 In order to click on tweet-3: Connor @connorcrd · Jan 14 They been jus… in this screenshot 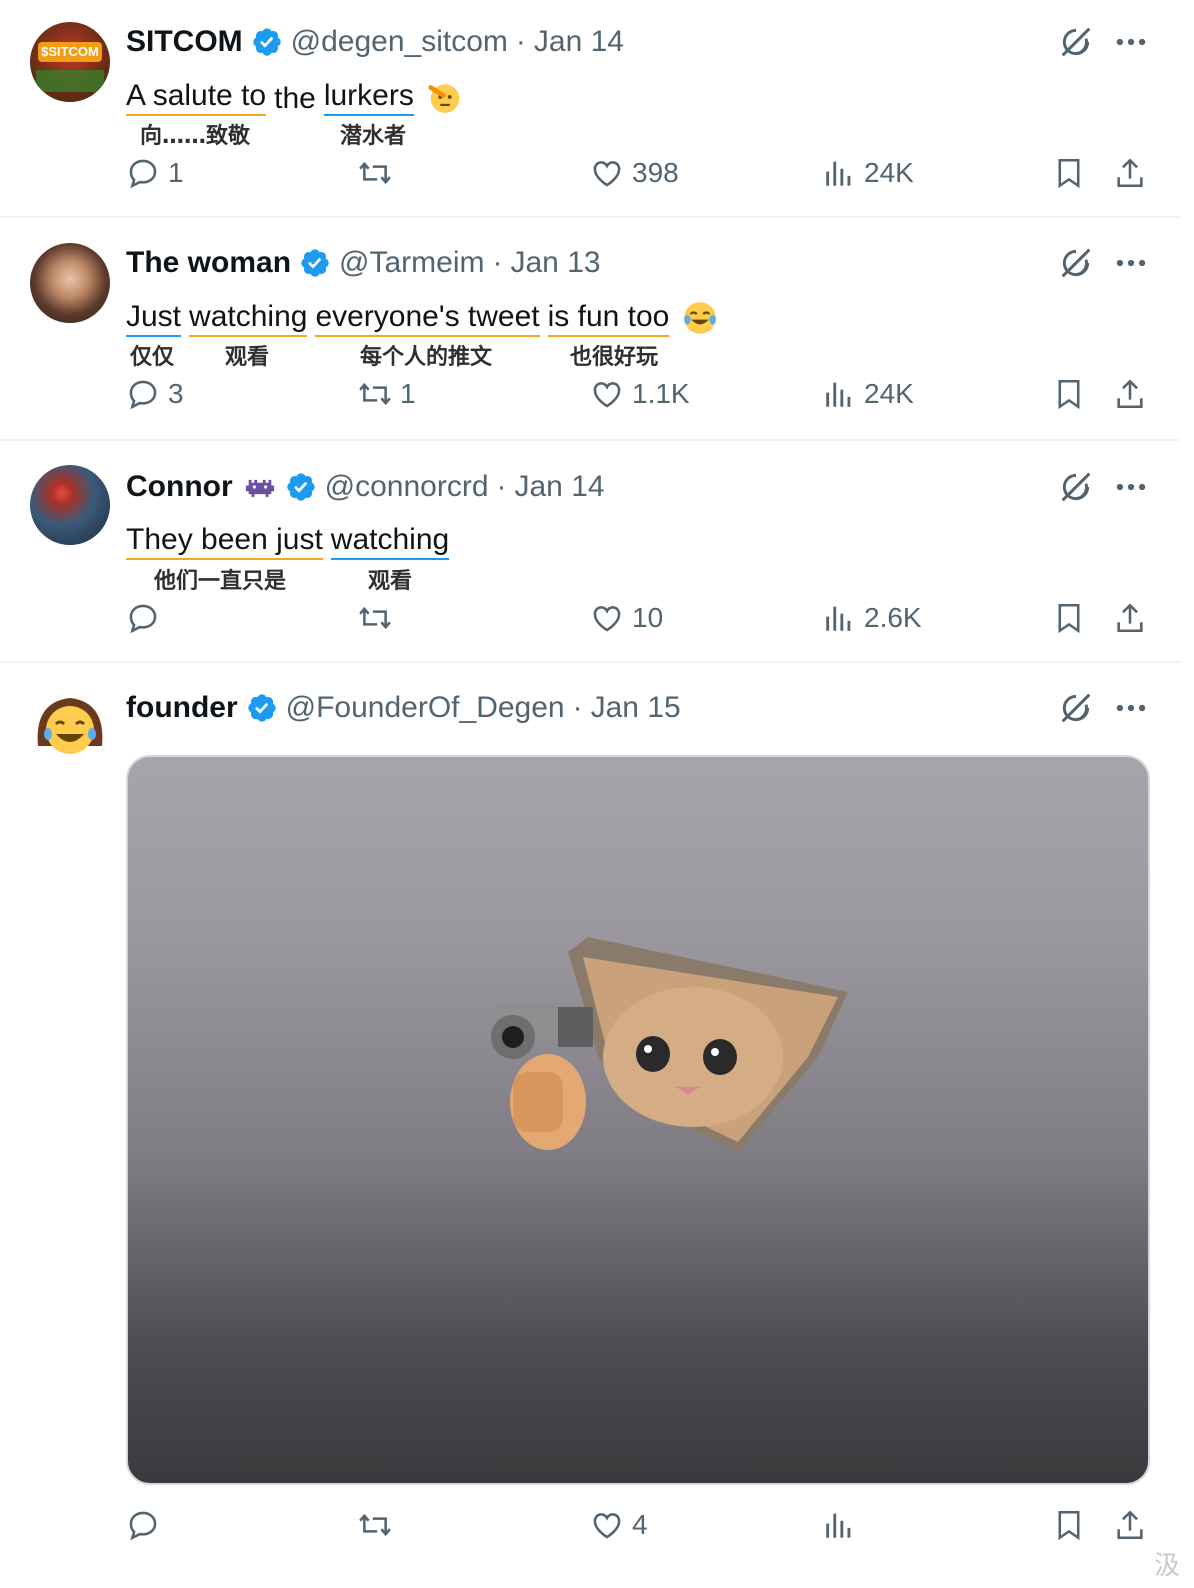, I will do `click(597, 563)`.